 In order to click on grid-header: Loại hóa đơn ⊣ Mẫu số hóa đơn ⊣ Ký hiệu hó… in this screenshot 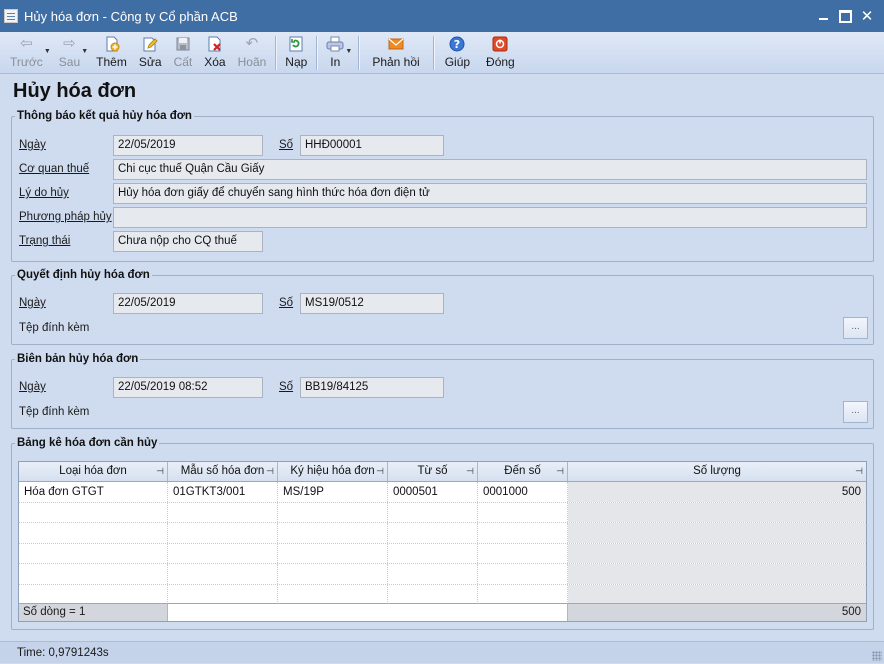, I will do `click(442, 472)`.